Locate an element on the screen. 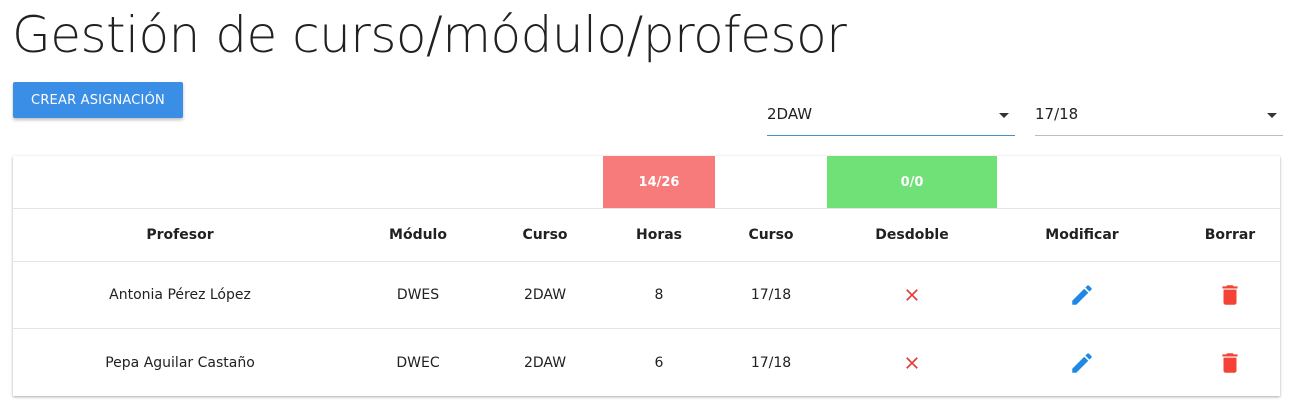 Image resolution: width=1305 pixels, height=412 pixels. cell-profesor: Antonia Pérez López is located at coordinates (180, 295).